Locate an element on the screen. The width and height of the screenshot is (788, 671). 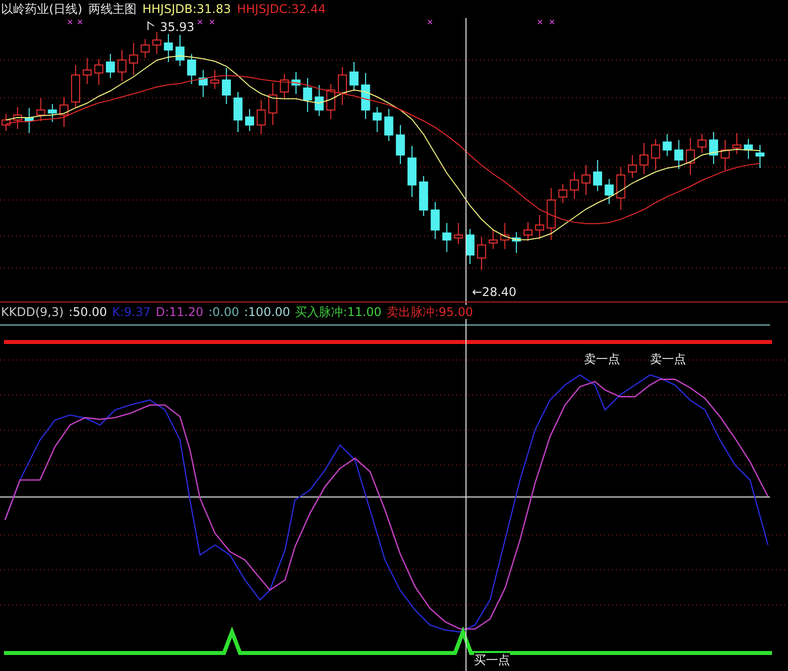
price-low-label: ←28.40 is located at coordinates (494, 292).